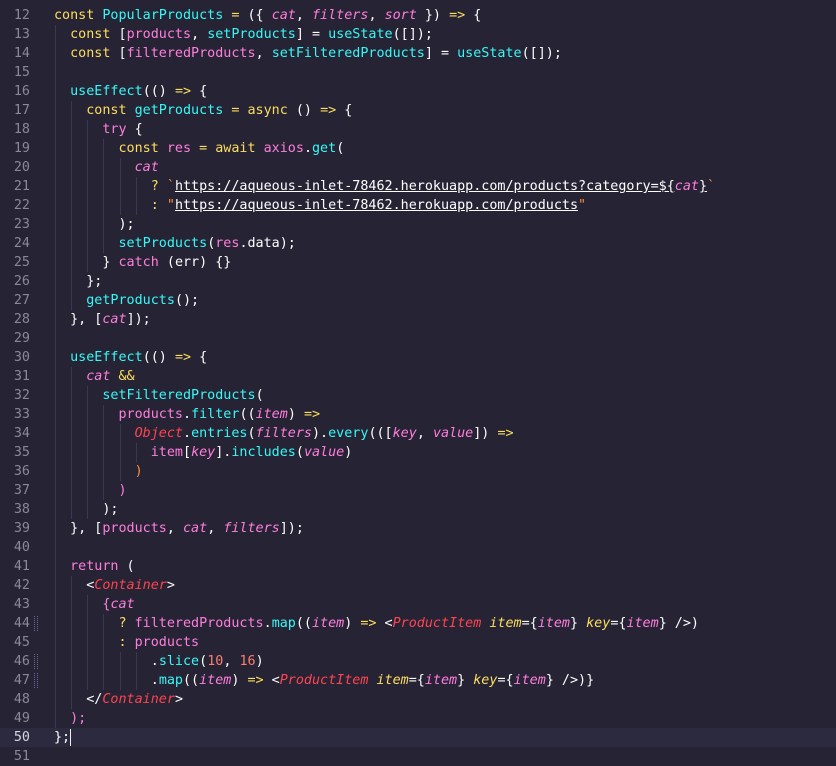 This screenshot has height=766, width=836. Describe the element at coordinates (94, 604) in the screenshot. I see `code-text: {cat` at that location.